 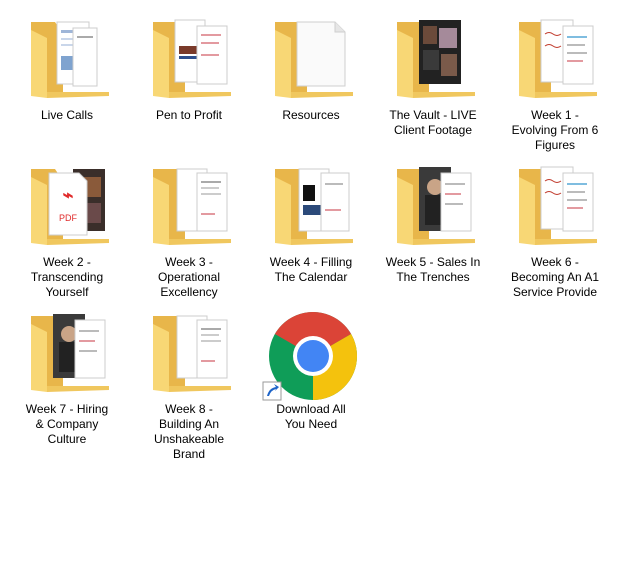 I want to click on item-label: Week 3 - Operational Excellency, so click(x=189, y=277).